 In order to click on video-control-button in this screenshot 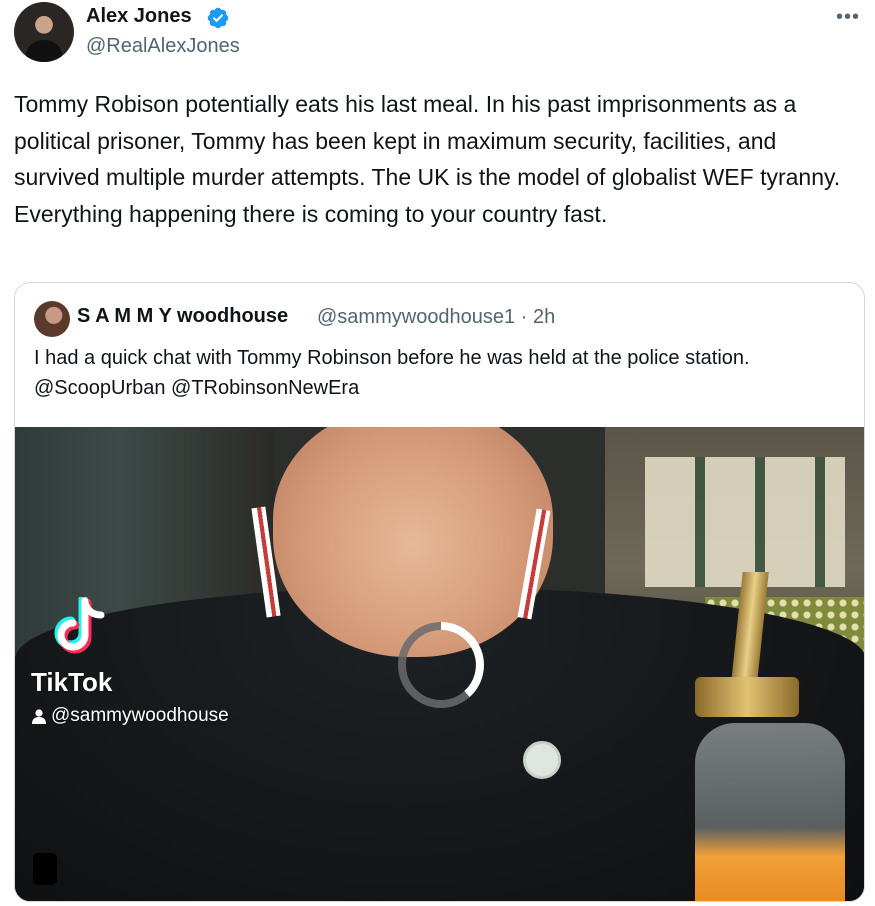, I will do `click(45, 869)`.